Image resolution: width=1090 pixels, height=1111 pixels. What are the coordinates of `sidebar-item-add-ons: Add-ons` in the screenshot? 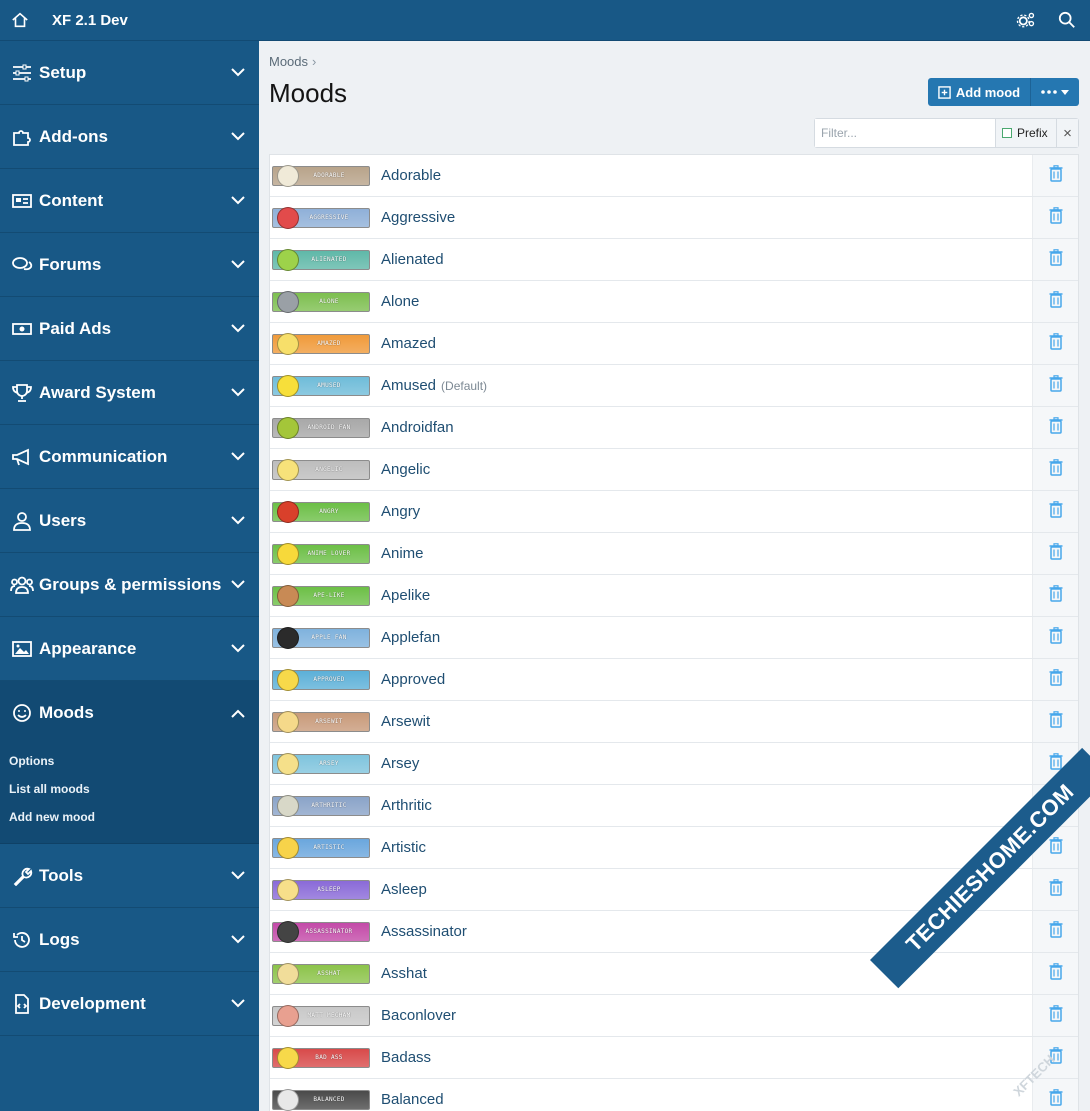 It's located at (129, 137).